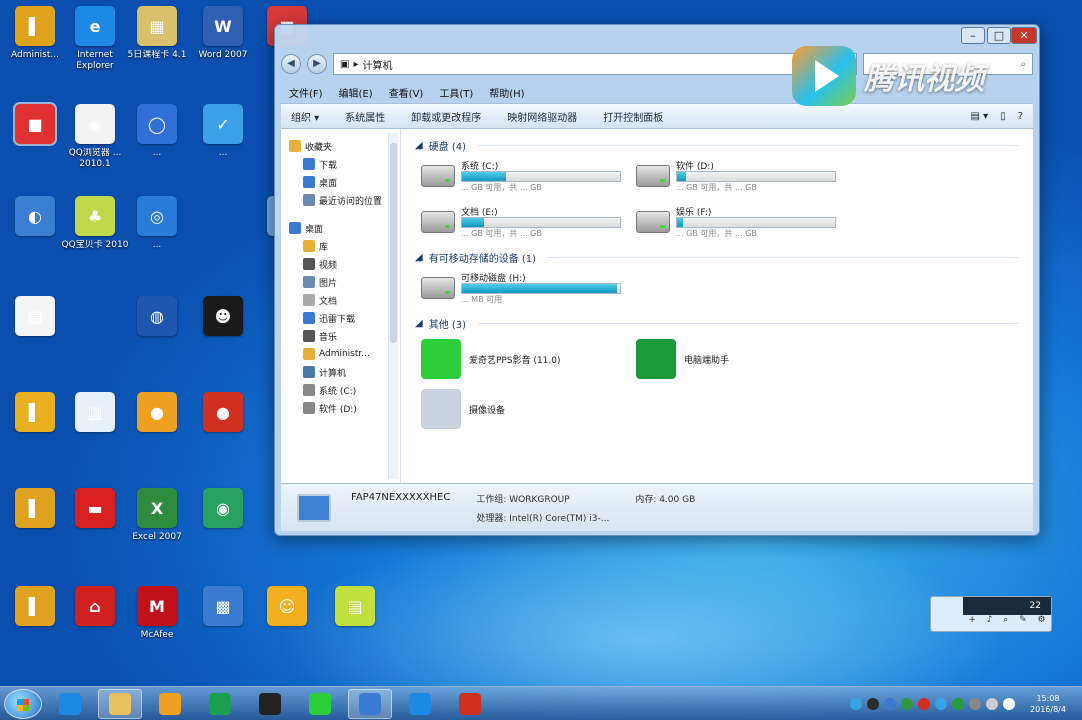 The image size is (1082, 720). I want to click on desktop-icon: ◉, so click(223, 510).